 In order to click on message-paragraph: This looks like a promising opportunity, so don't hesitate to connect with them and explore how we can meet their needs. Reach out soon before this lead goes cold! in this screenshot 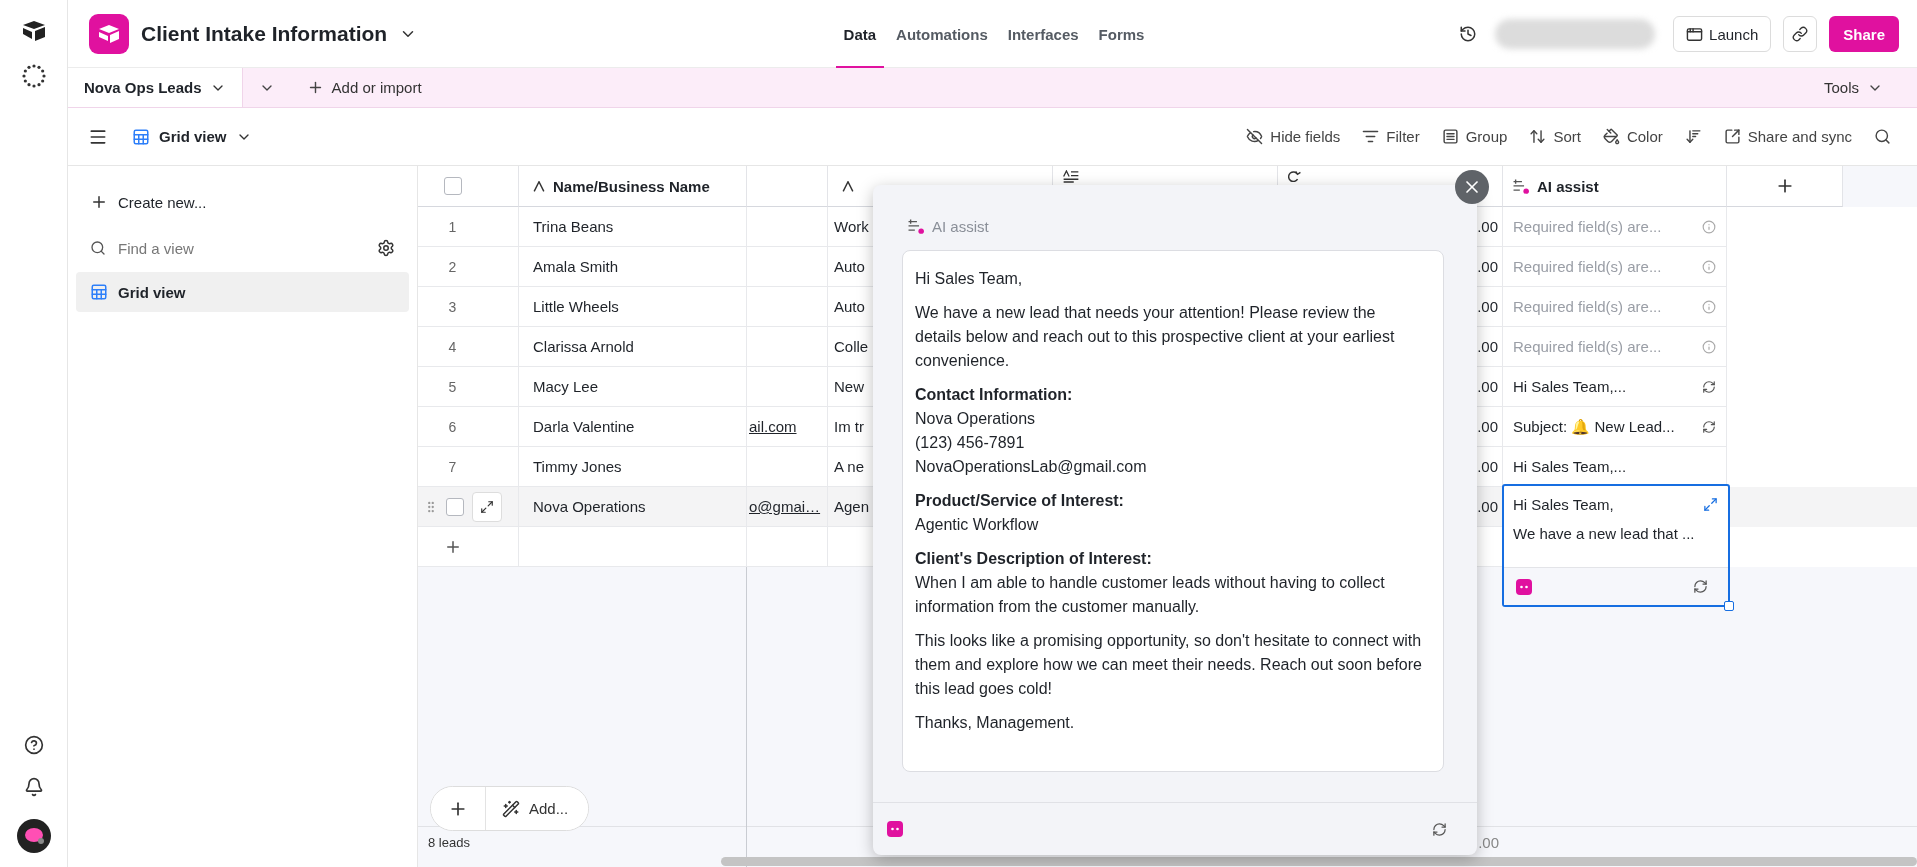, I will do `click(1169, 665)`.